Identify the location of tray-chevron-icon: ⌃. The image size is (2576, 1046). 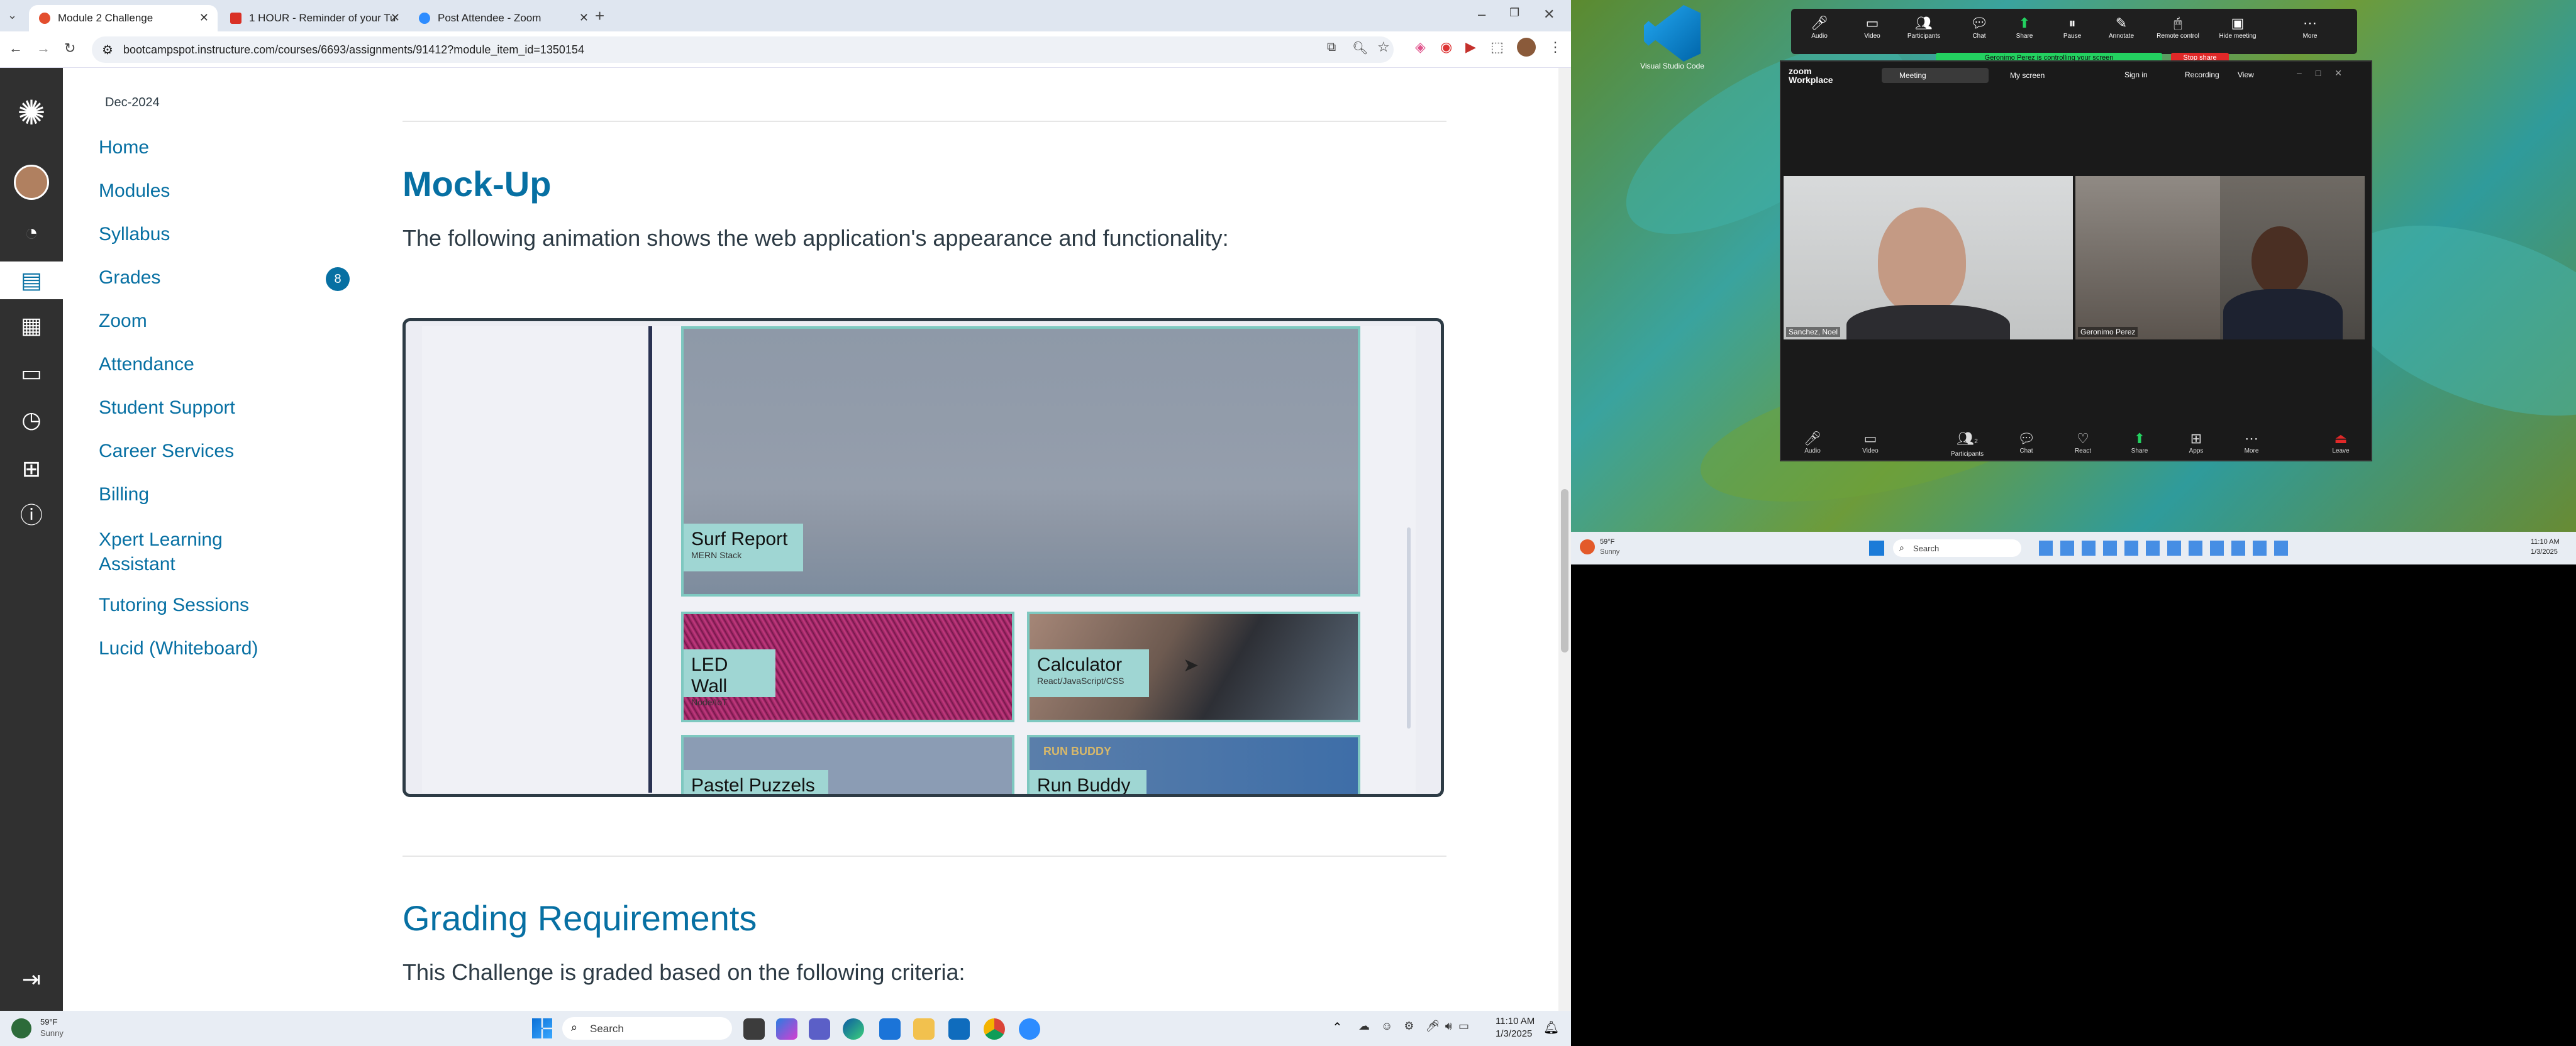
(1337, 1028).